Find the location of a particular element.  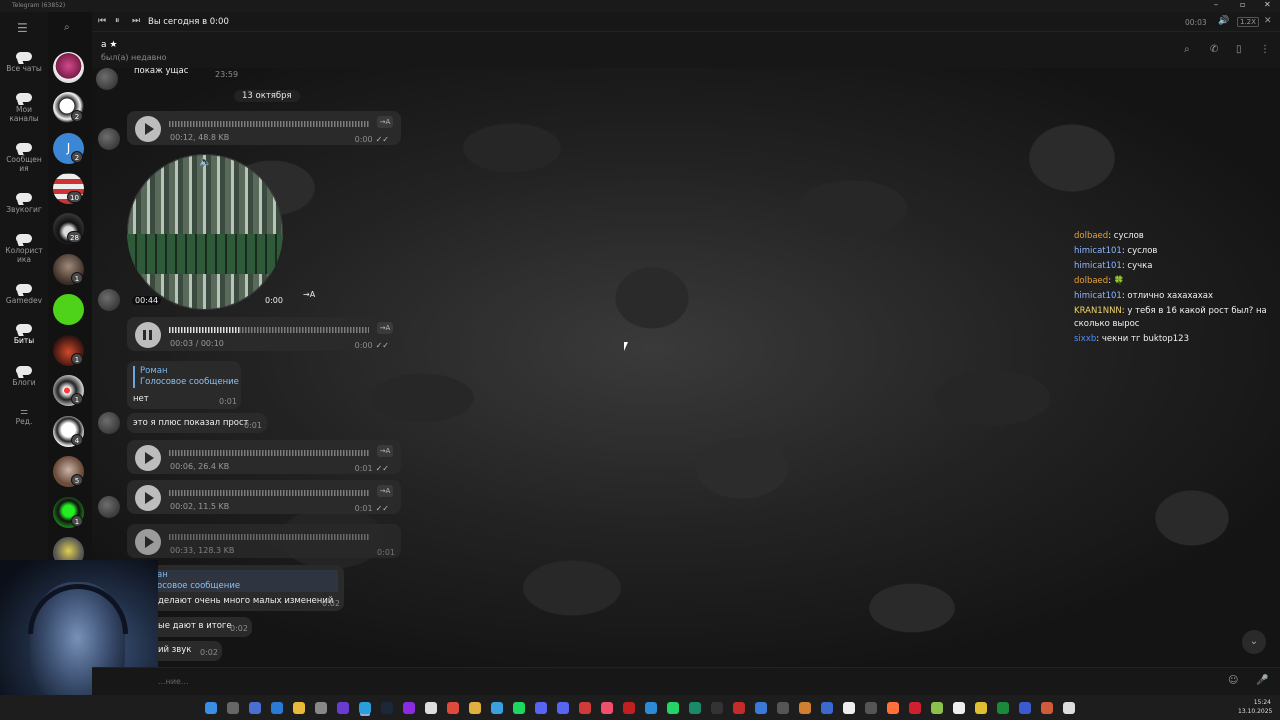

pause-button is located at coordinates (148, 335).